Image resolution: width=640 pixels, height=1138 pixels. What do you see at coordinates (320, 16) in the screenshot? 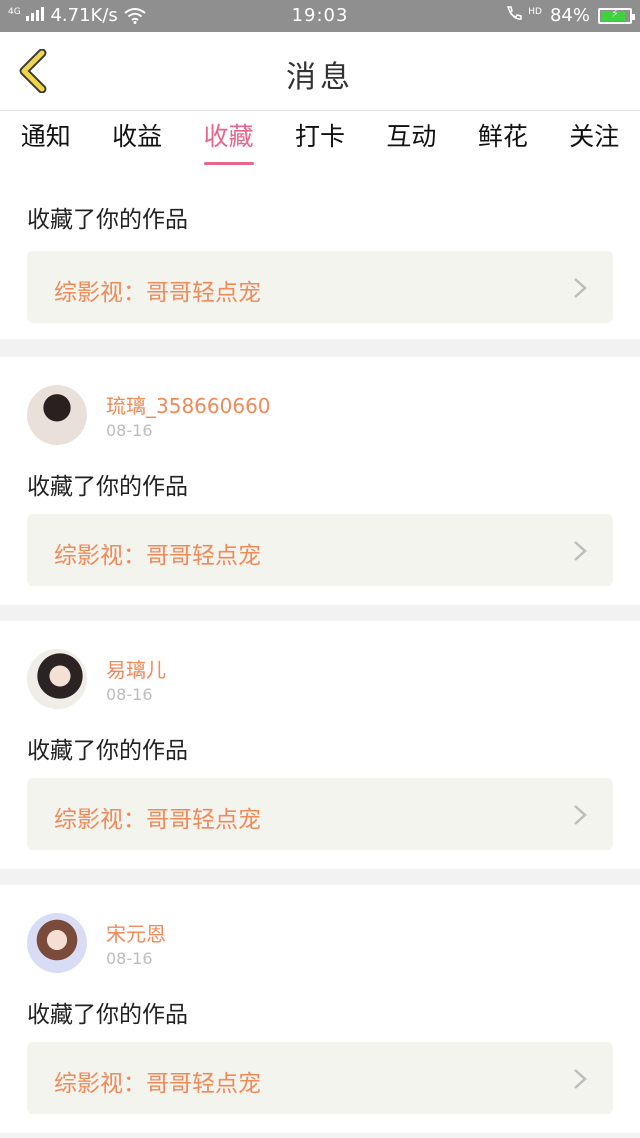
I see `status-bar: 4G 4.71K/s 19:03 HD 84% ⚡` at bounding box center [320, 16].